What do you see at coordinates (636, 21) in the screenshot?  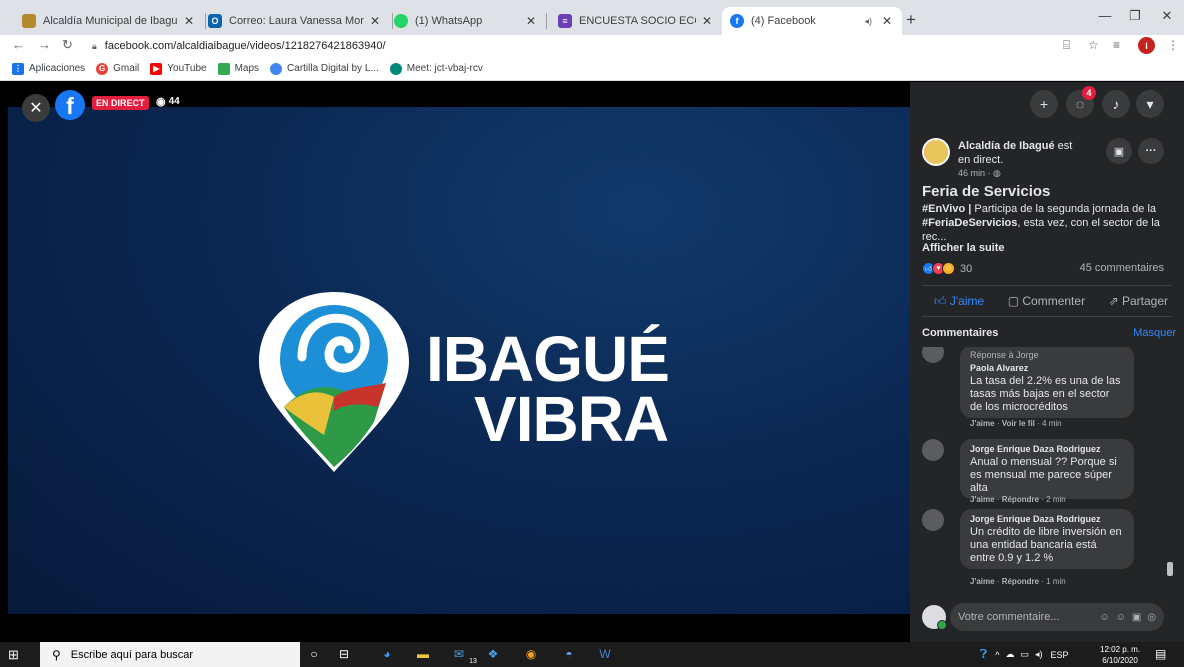 I see `tab-encuesta: ≡ ENCUESTA SOCIO ECONÓMICA ✕` at bounding box center [636, 21].